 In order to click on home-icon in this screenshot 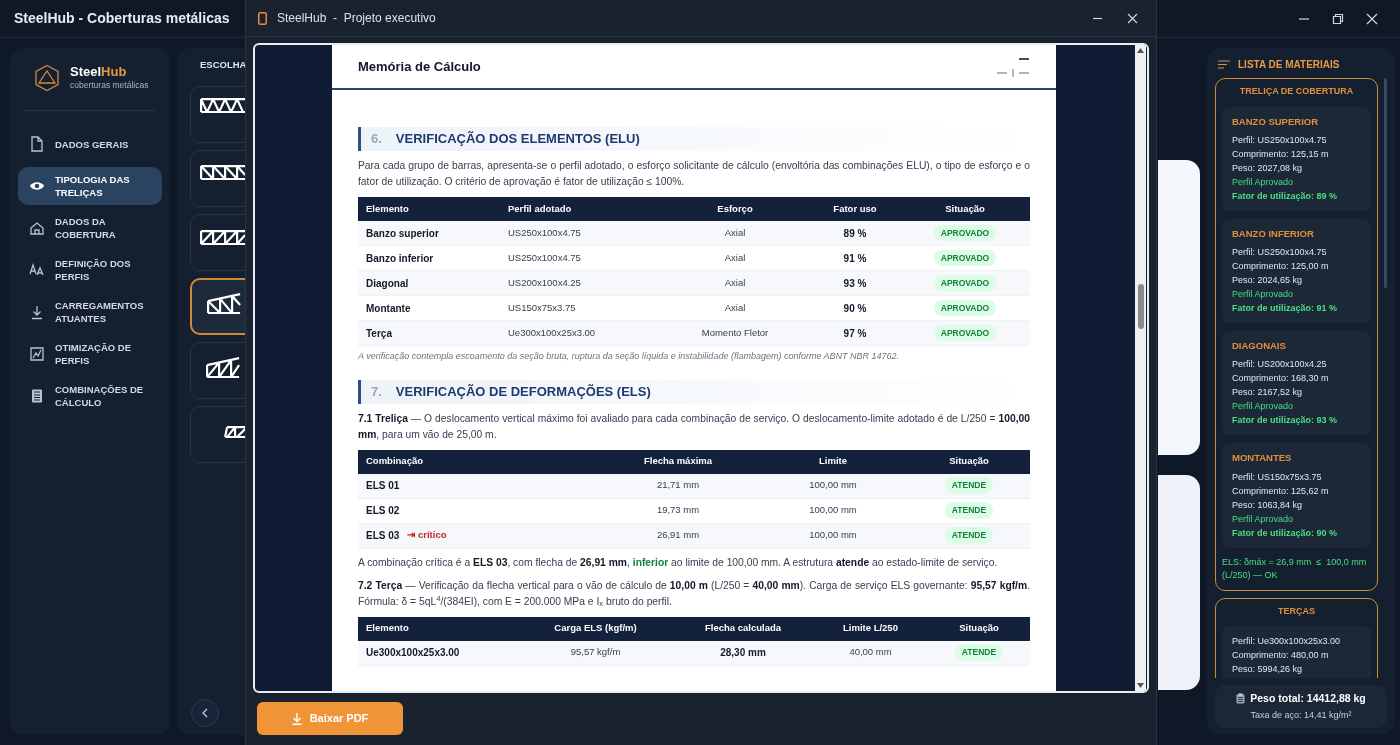, I will do `click(37, 228)`.